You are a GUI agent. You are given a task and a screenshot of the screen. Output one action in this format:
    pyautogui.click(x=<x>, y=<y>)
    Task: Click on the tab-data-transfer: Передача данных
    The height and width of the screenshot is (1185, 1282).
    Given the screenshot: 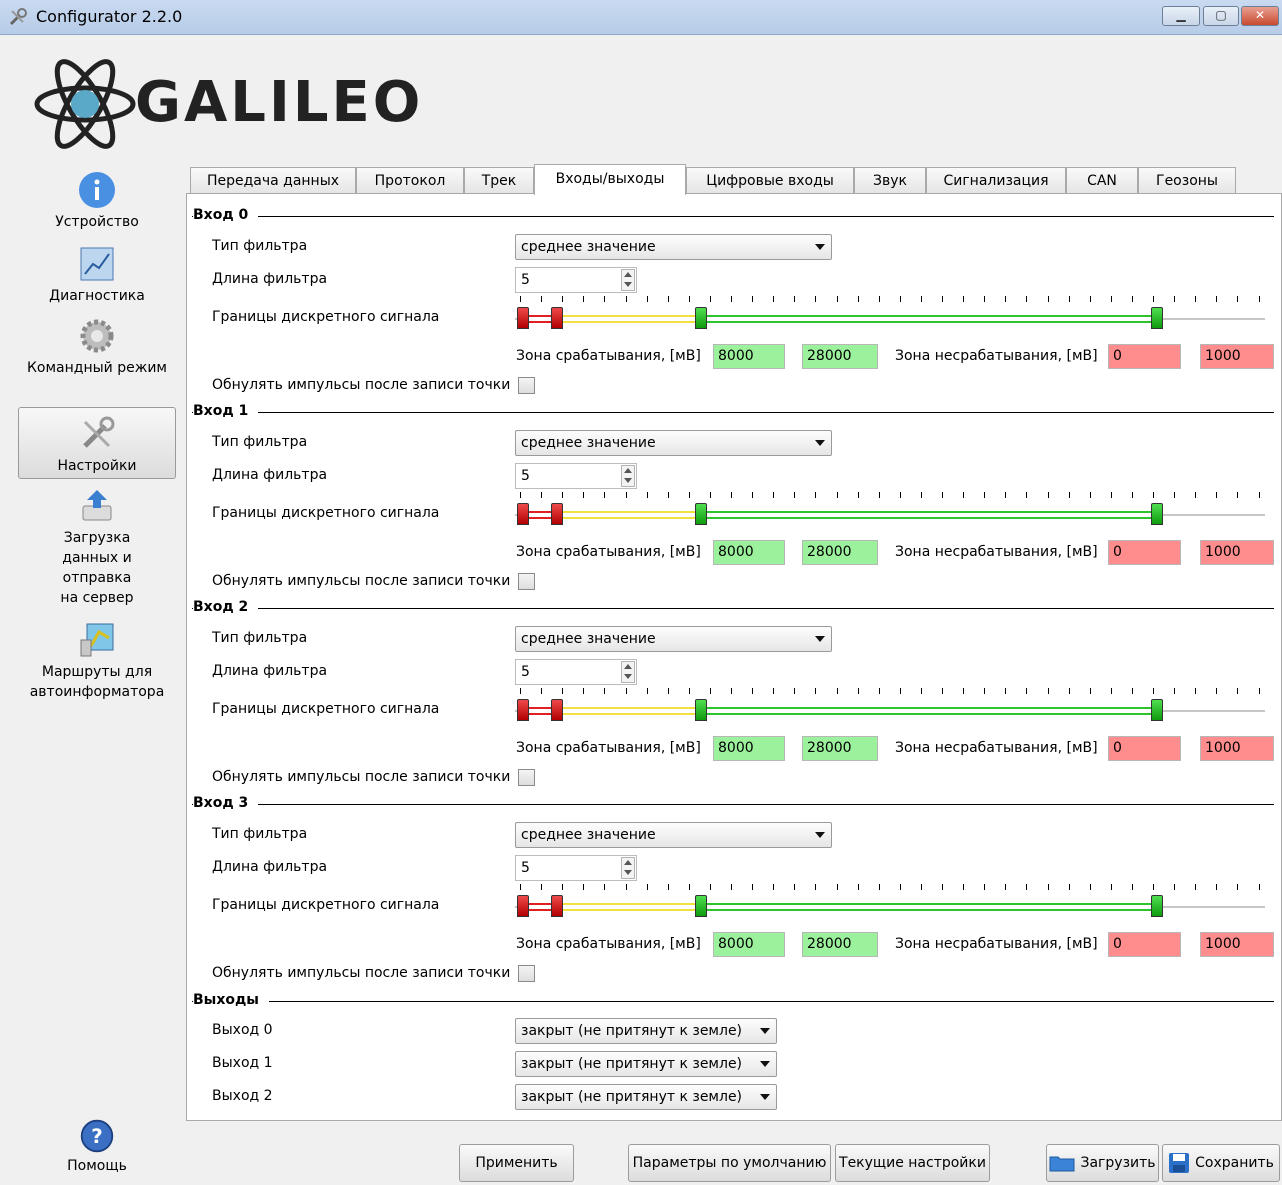 What is the action you would take?
    pyautogui.click(x=273, y=180)
    